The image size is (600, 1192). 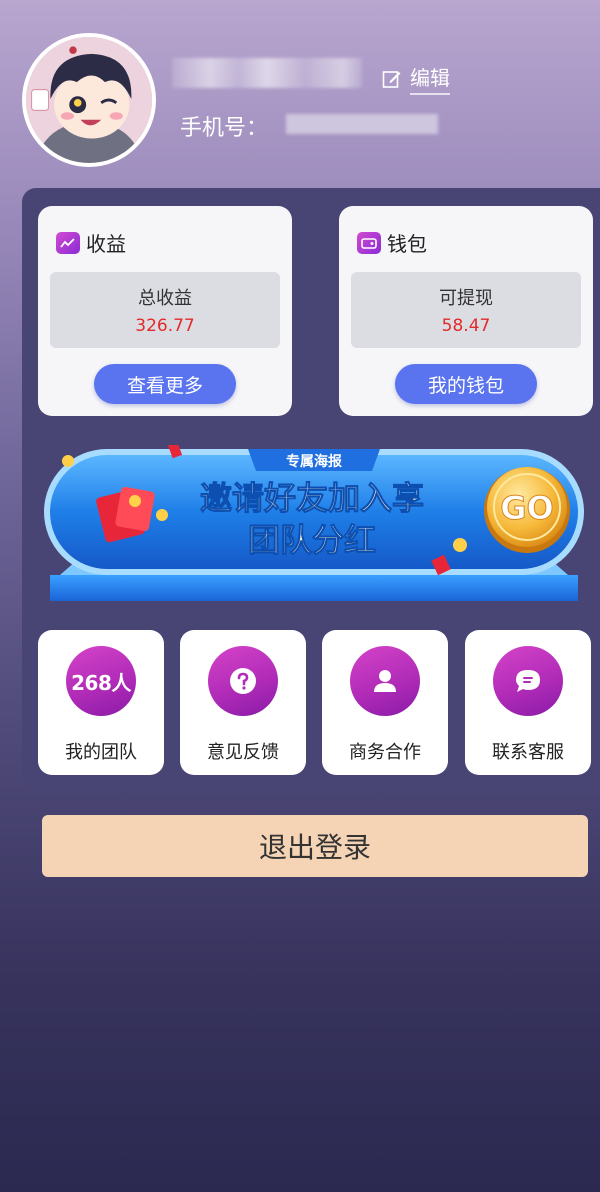 I want to click on tile-support: 联系客服, so click(x=528, y=702).